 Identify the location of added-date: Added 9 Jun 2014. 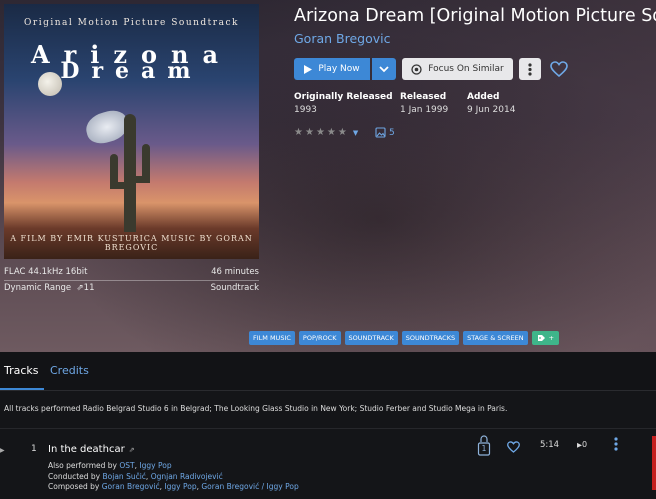
(491, 103).